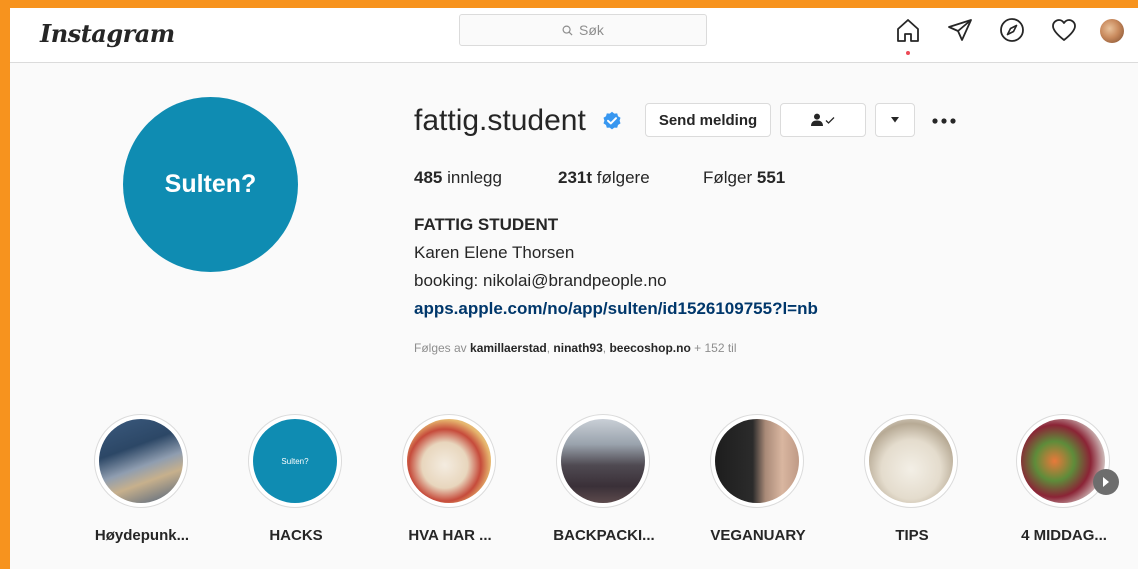 This screenshot has width=1138, height=569. I want to click on highlight-label: VEGANUARY, so click(758, 535).